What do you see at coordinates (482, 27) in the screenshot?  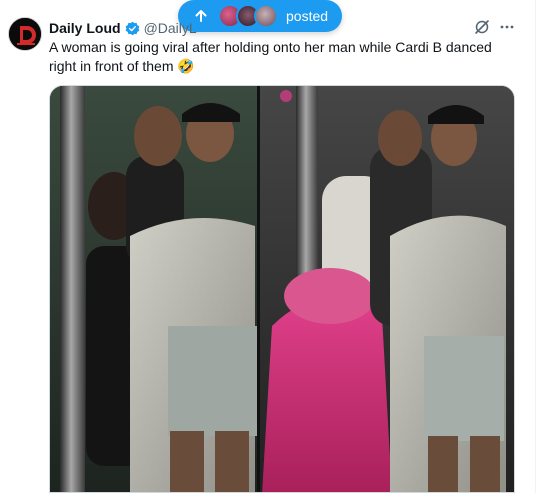 I see `grok-icon` at bounding box center [482, 27].